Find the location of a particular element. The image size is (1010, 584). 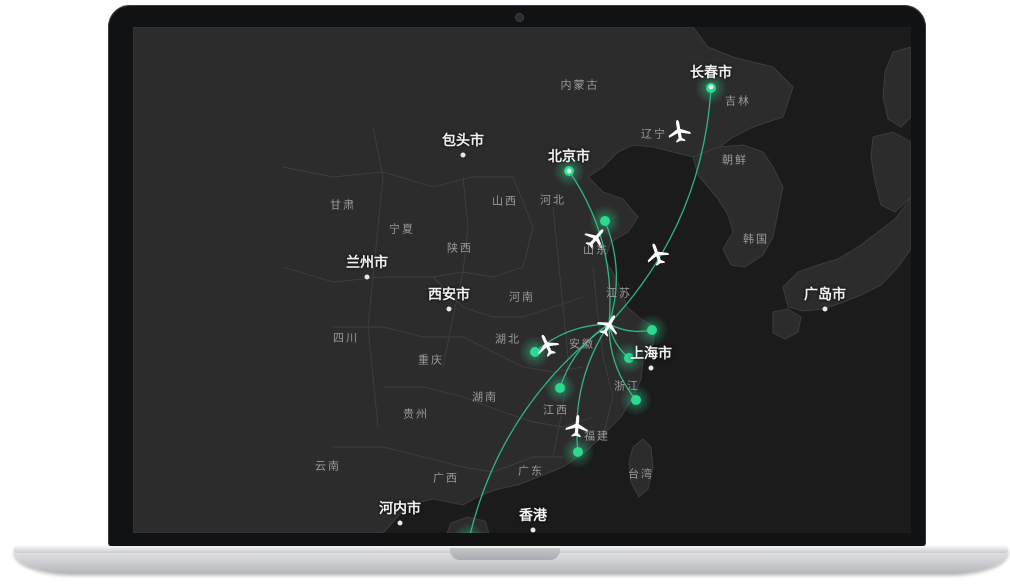

region-label: 广东 is located at coordinates (531, 471).